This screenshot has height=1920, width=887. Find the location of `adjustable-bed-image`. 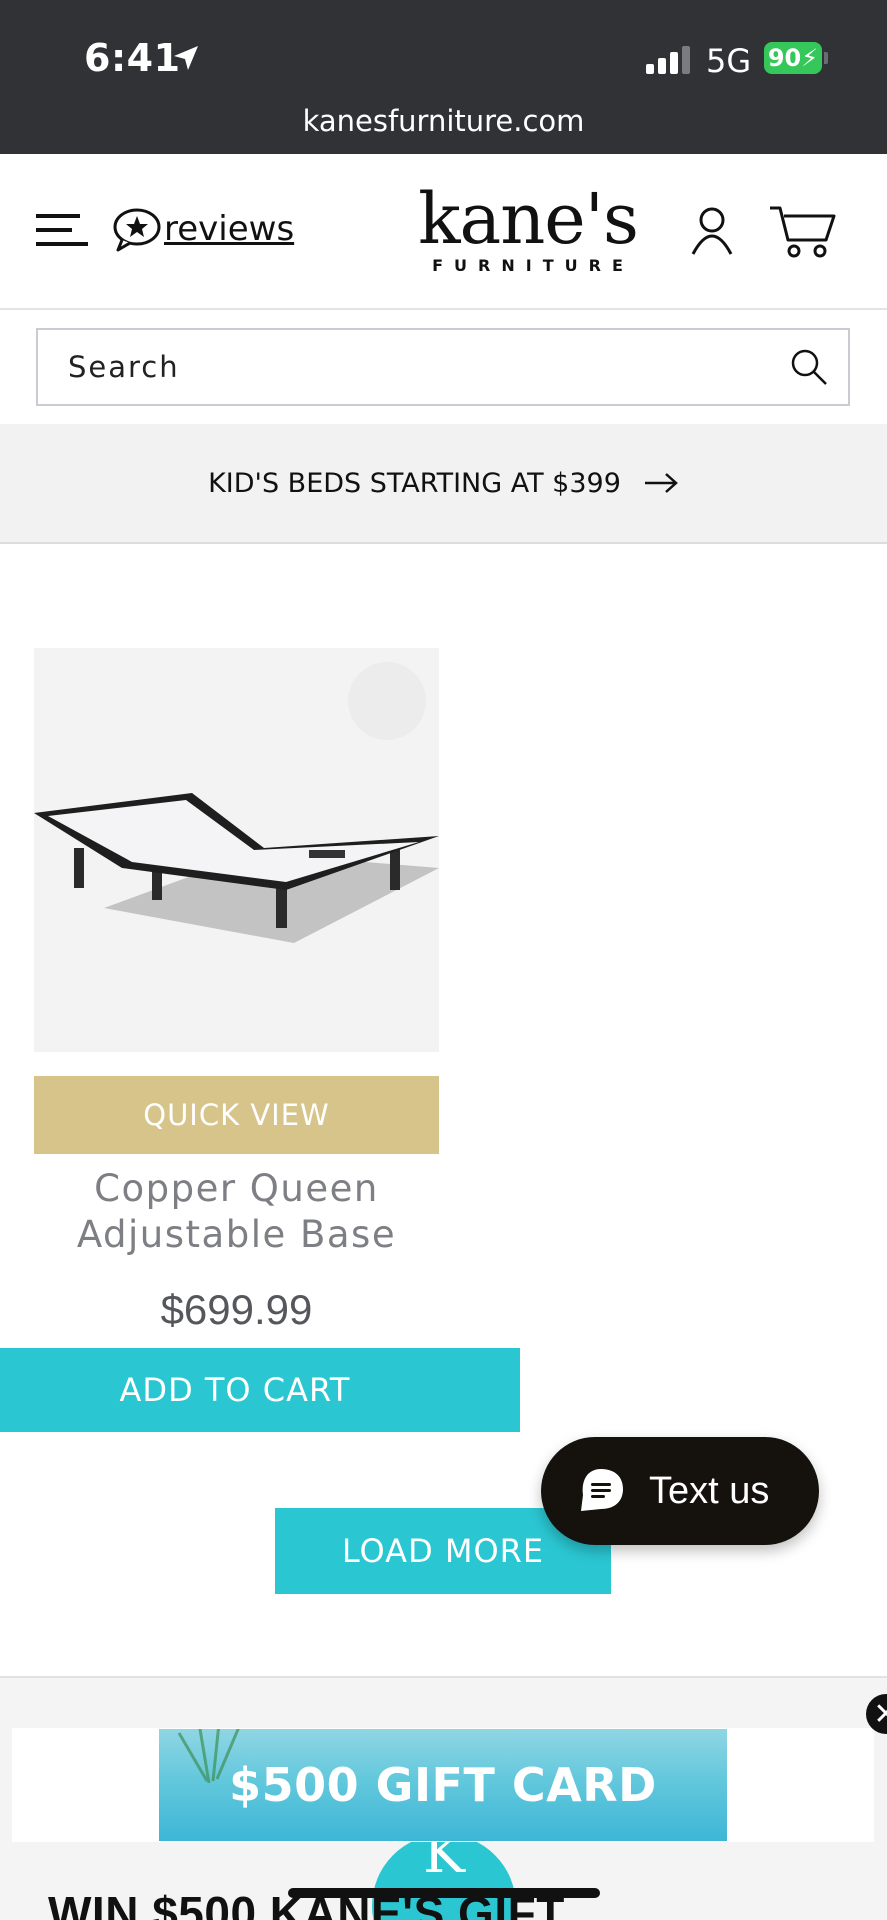

adjustable-bed-image is located at coordinates (236, 868).